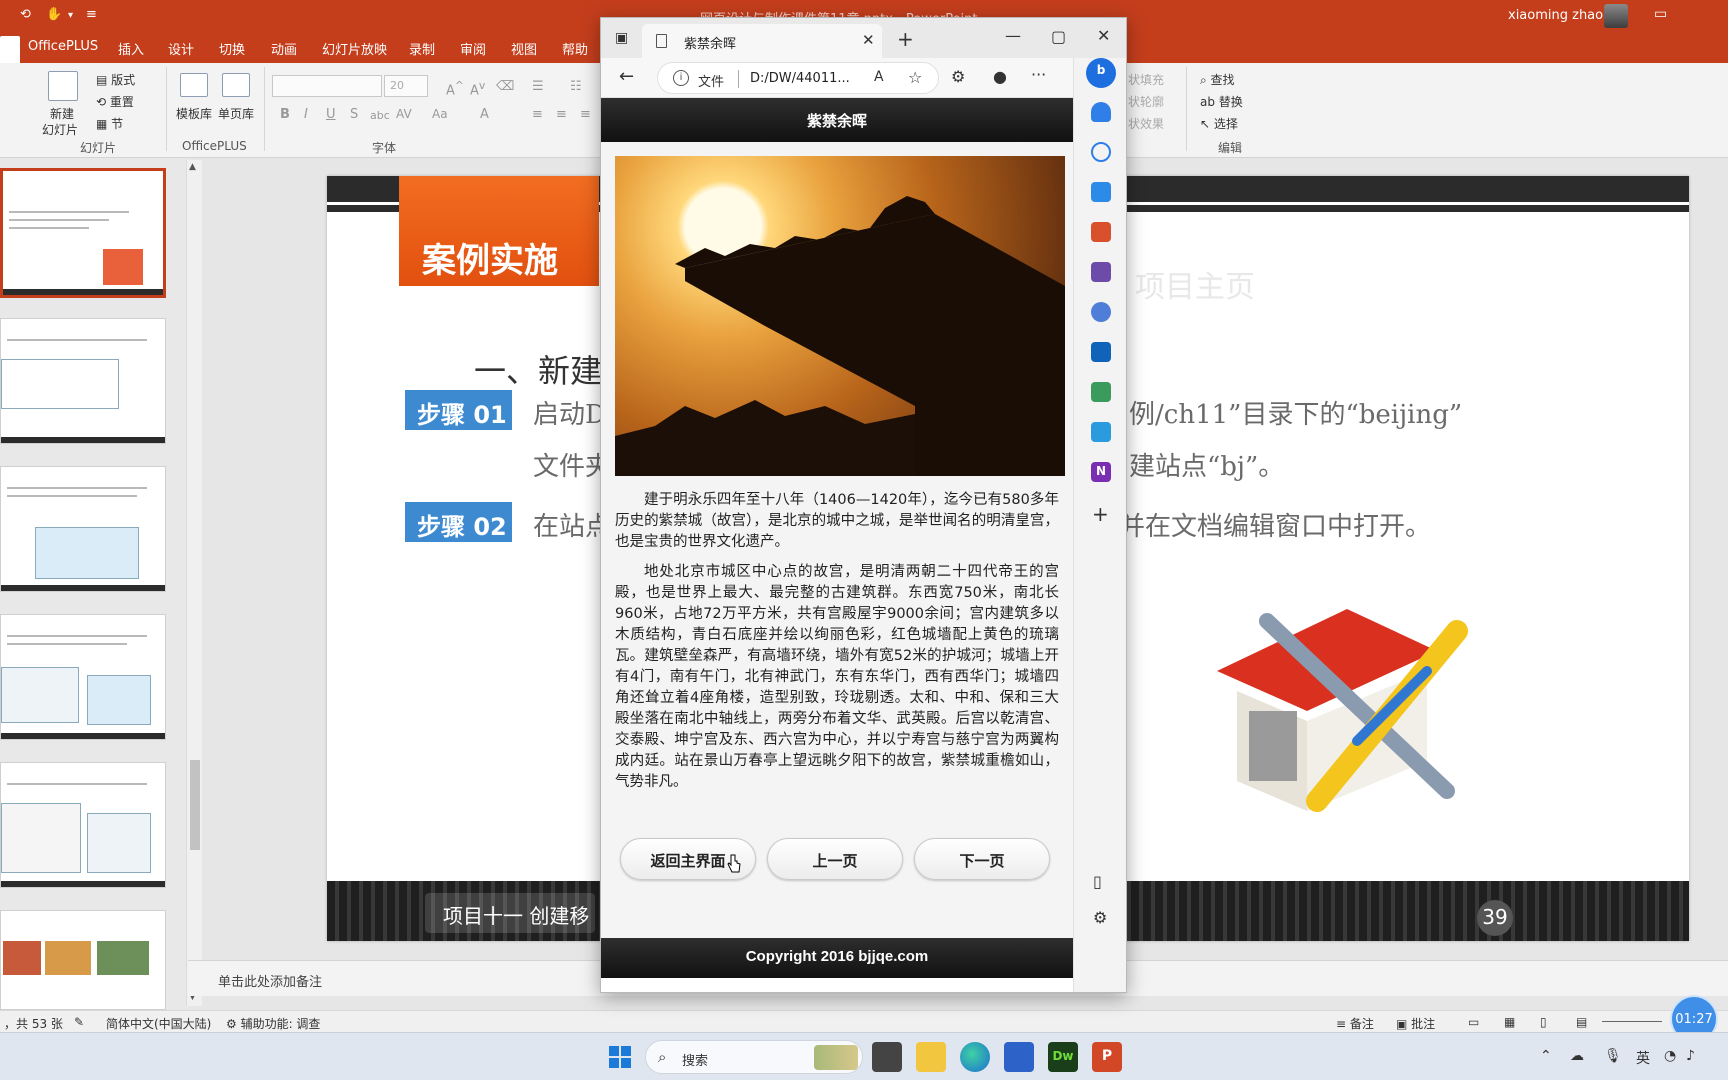  What do you see at coordinates (1101, 472) in the screenshot?
I see `onenote-icon: N` at bounding box center [1101, 472].